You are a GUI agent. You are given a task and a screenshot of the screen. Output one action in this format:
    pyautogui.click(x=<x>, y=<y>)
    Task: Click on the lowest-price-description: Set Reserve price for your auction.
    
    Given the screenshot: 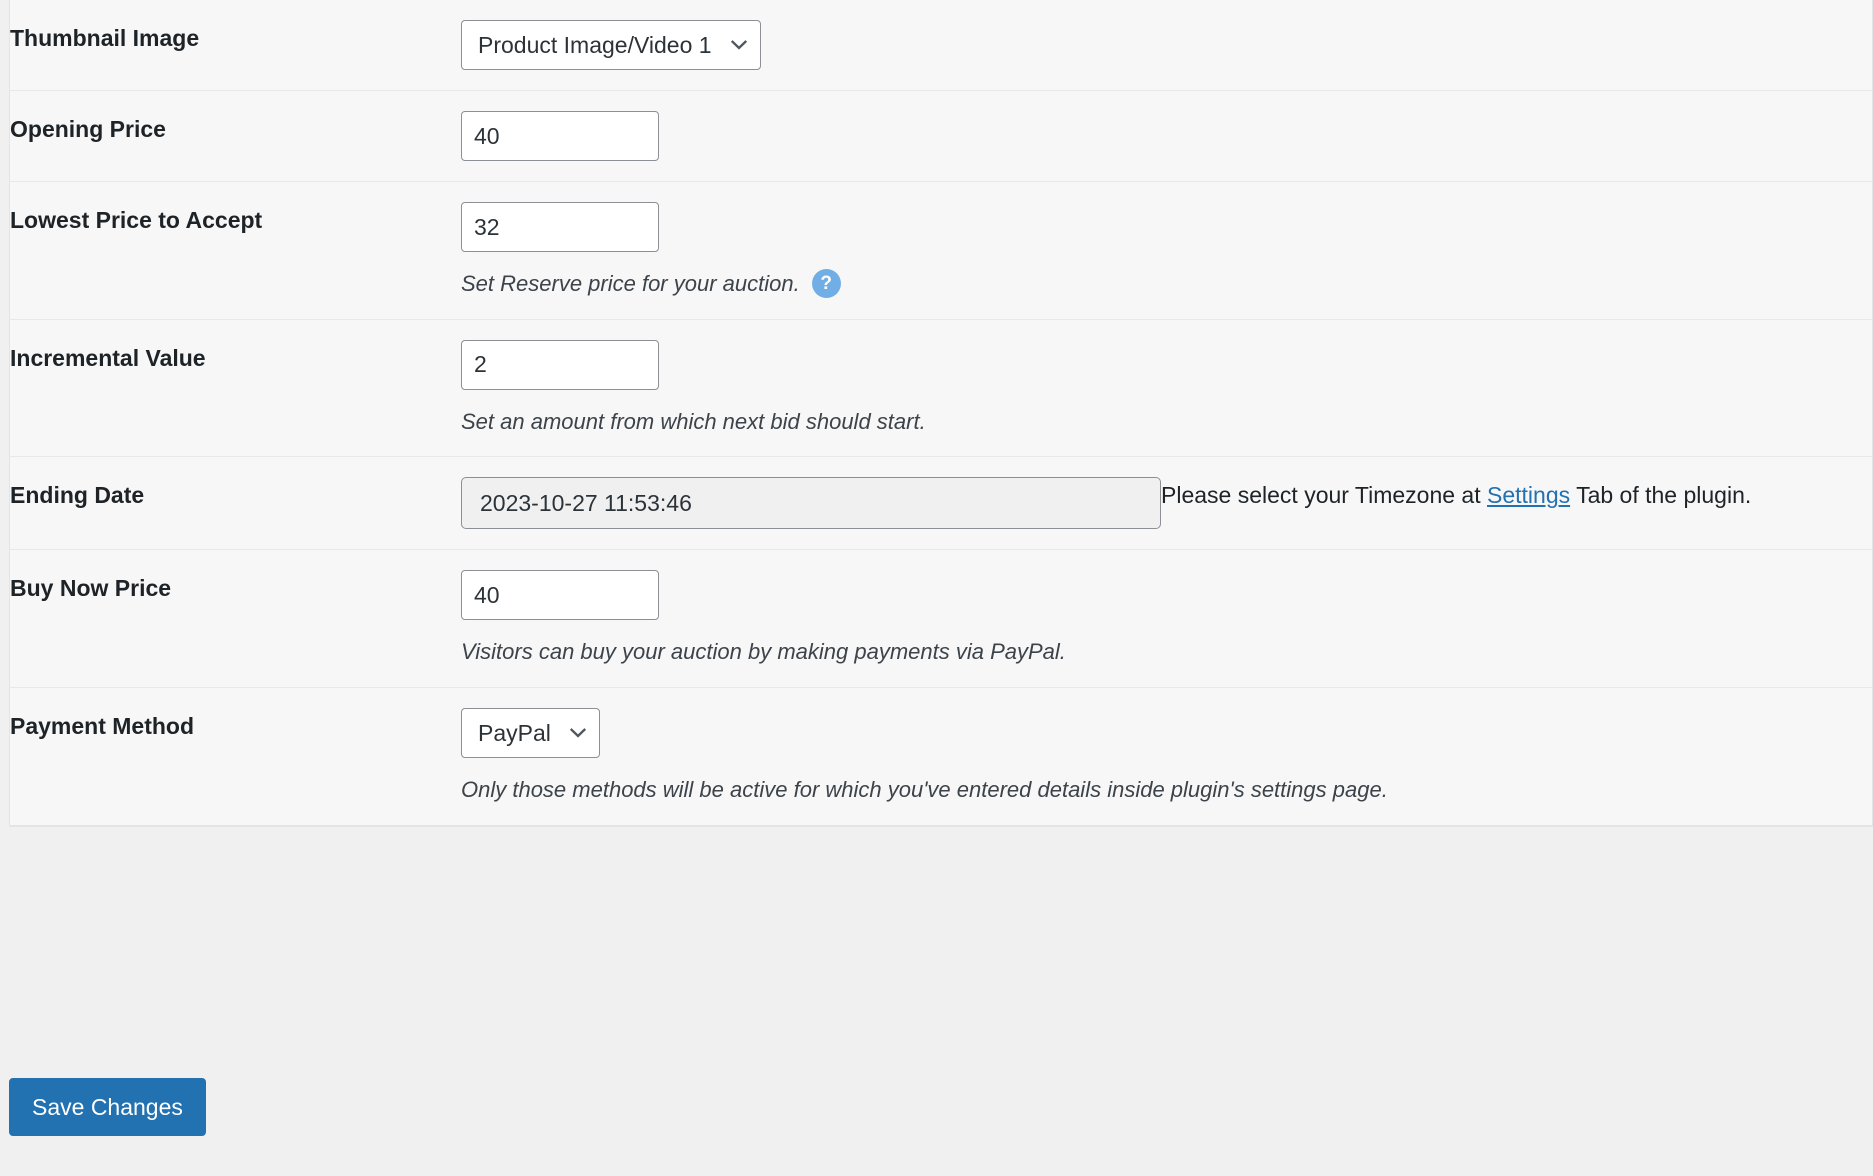 What is the action you would take?
    pyautogui.click(x=630, y=283)
    